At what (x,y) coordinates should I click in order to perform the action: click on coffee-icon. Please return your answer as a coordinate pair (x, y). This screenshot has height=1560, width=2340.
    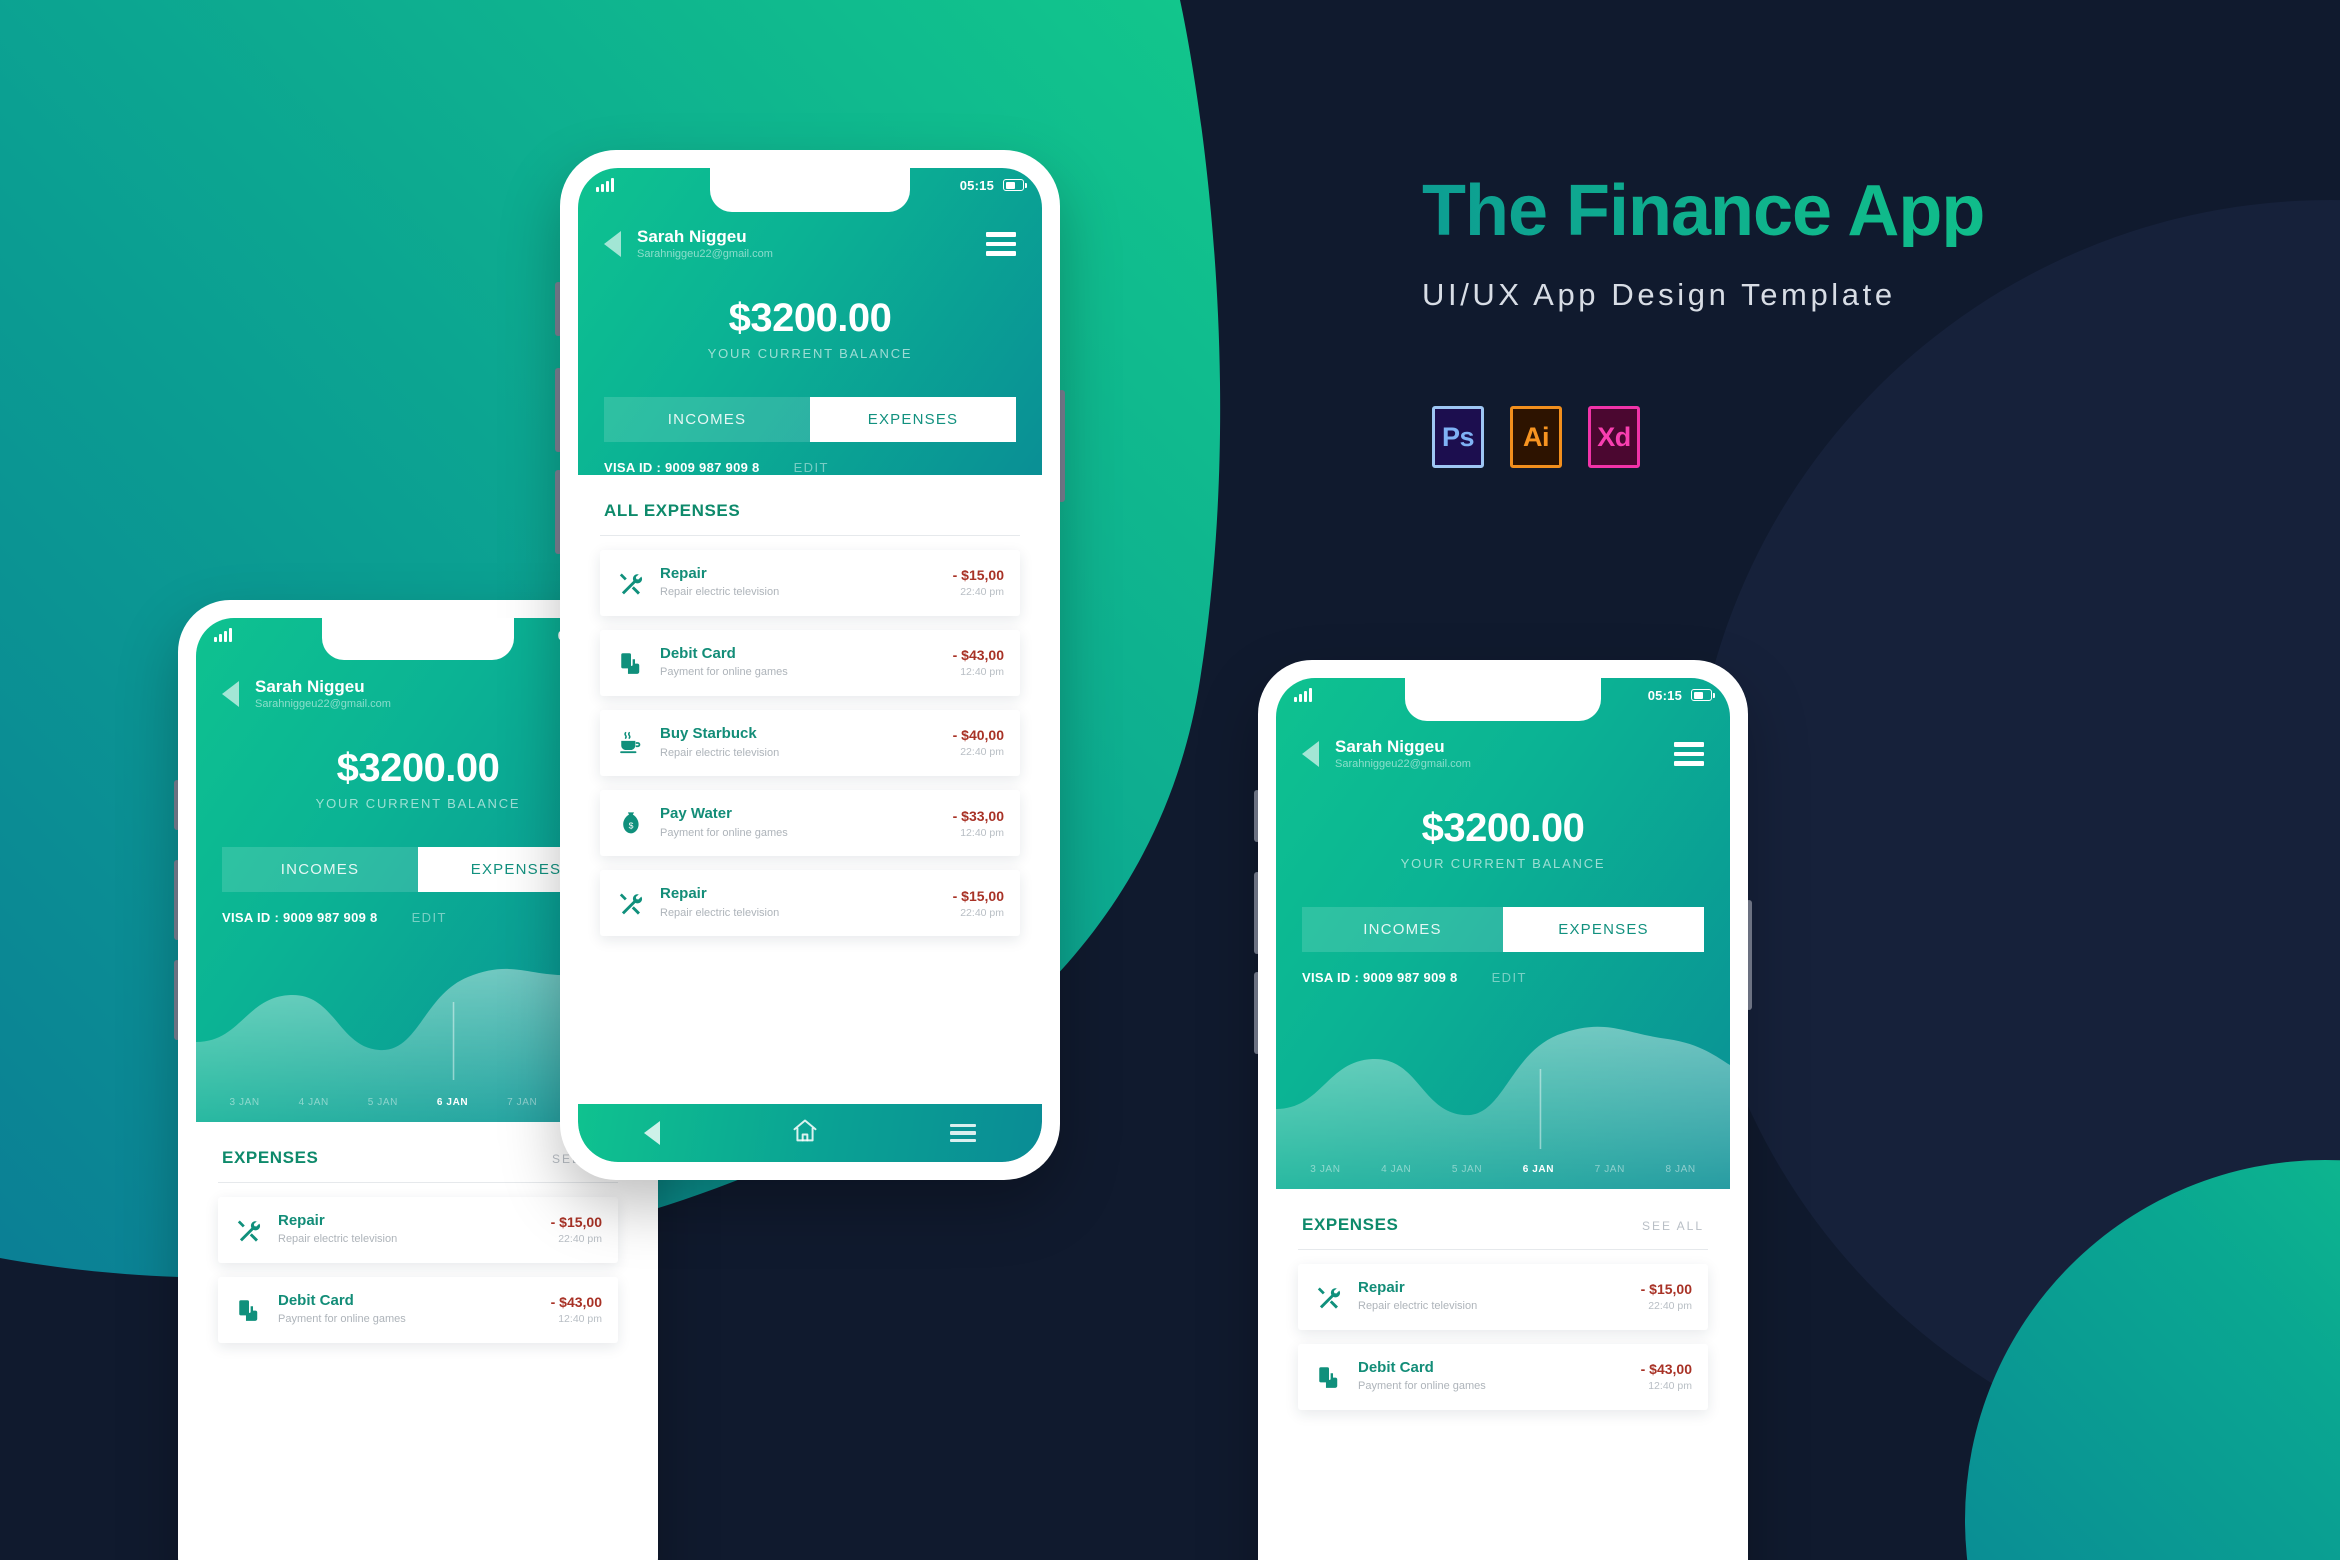
    Looking at the image, I should click on (631, 743).